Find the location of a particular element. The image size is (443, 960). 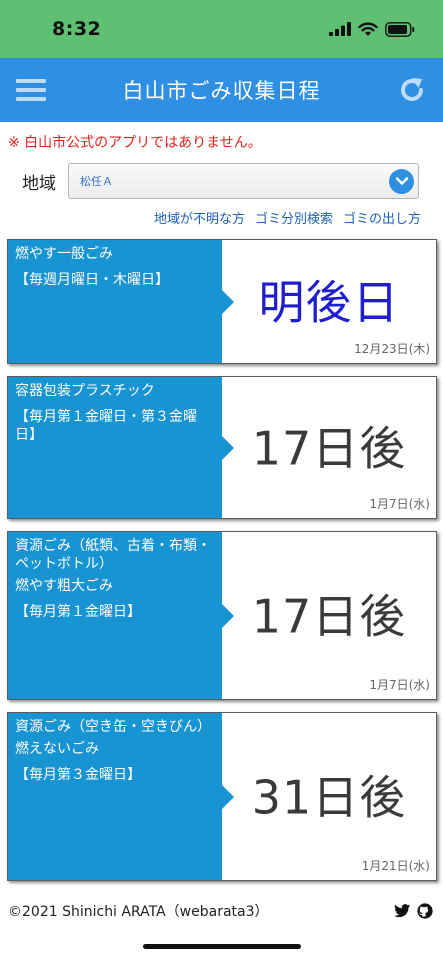

card-category: 資源ごみ（空き缶・空きびん） 燃えないごみ 【毎月第３金曜日】 is located at coordinates (121, 796).